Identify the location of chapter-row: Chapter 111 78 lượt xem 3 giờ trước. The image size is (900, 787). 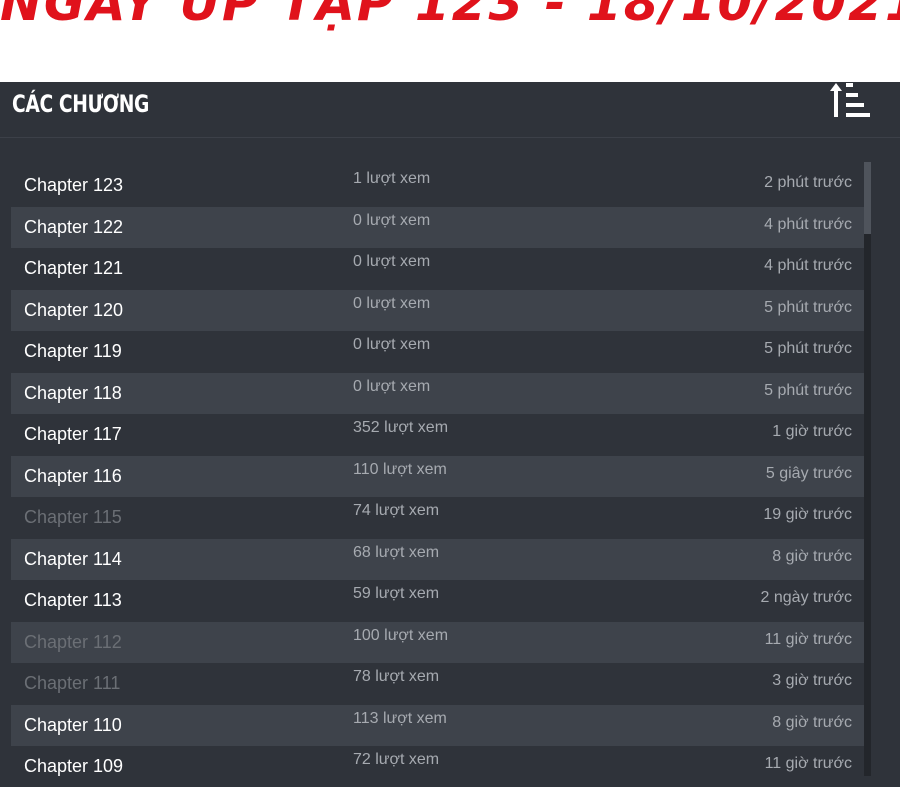
(438, 684).